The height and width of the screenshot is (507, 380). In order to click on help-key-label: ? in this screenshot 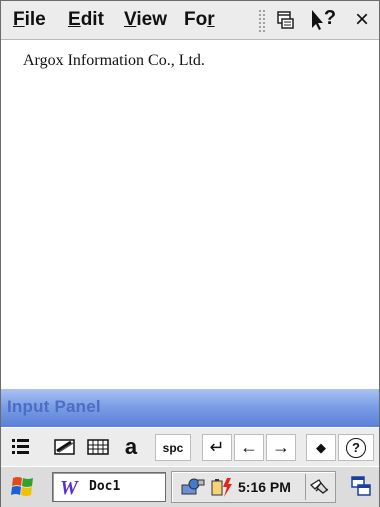, I will do `click(356, 447)`.